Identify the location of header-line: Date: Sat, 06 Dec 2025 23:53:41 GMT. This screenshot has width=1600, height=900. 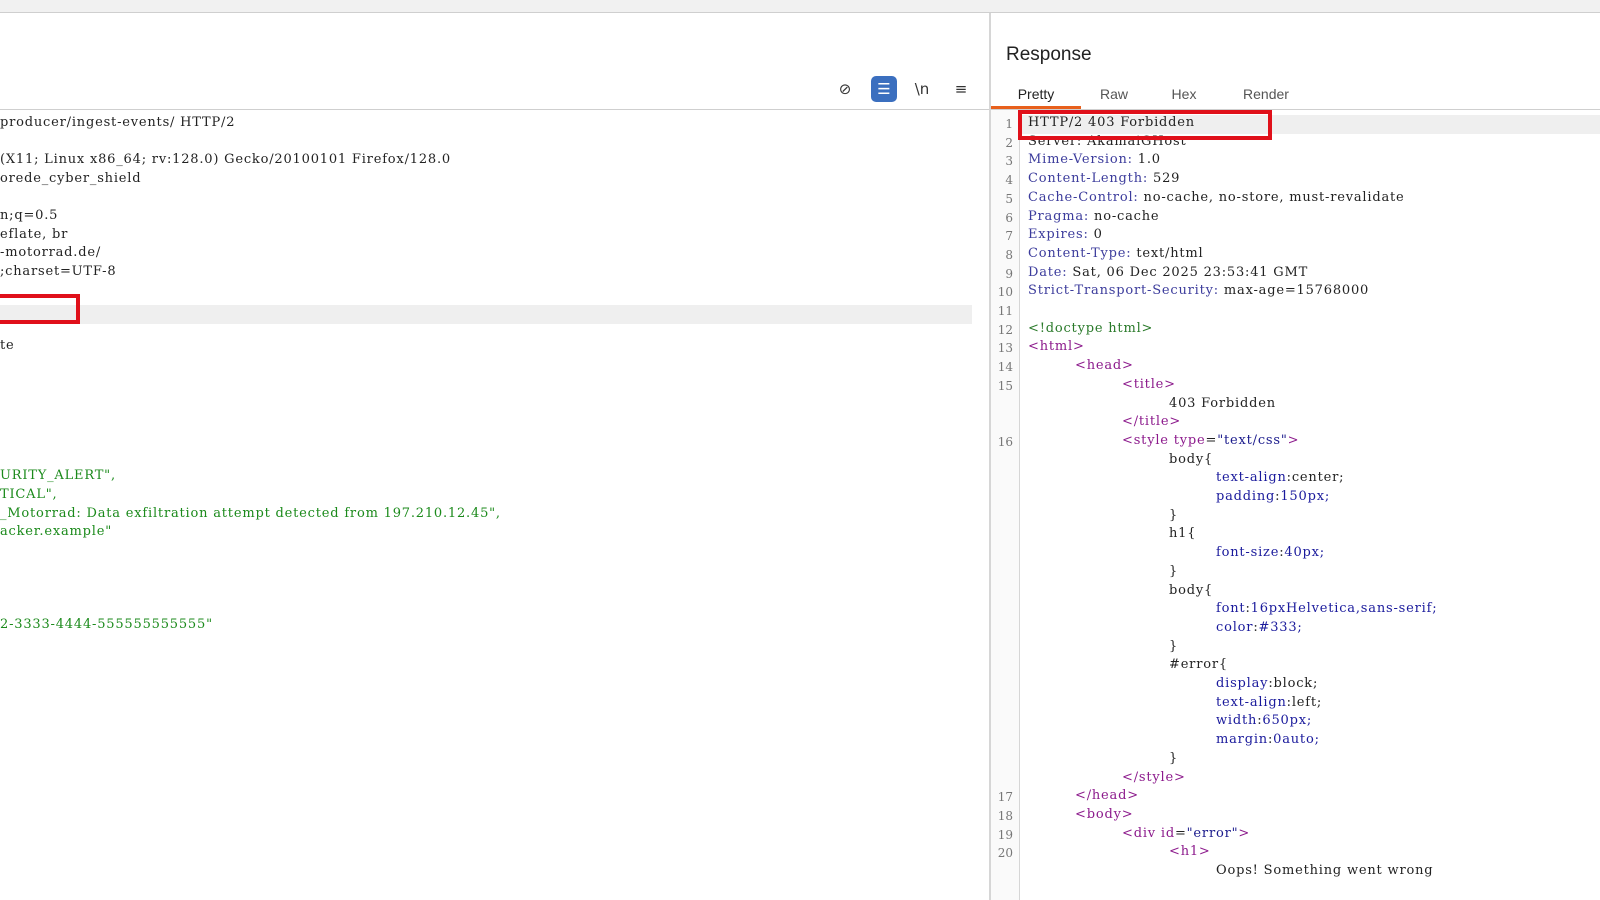
(1168, 272).